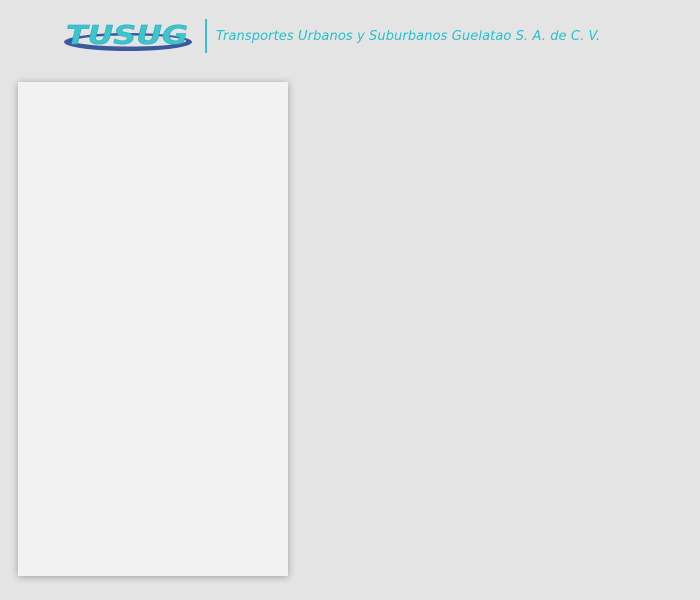 The image size is (700, 600). I want to click on header-divider, so click(206, 36).